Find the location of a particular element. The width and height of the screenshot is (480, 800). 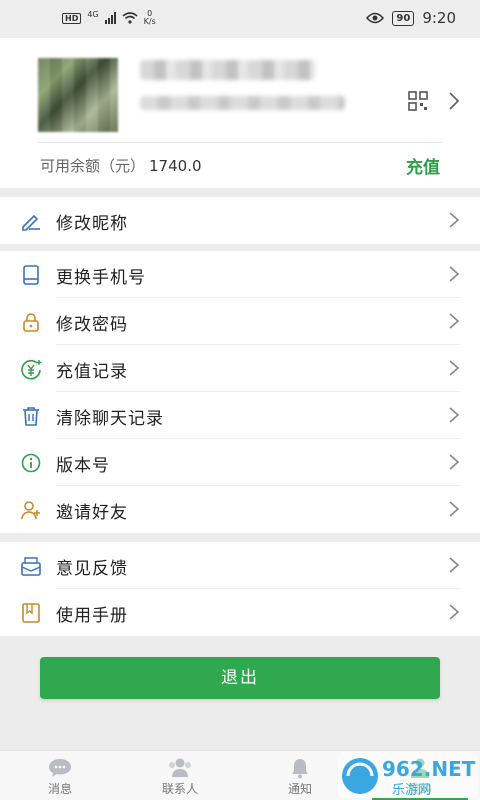

watermark-brand: 962.NET is located at coordinates (429, 769).